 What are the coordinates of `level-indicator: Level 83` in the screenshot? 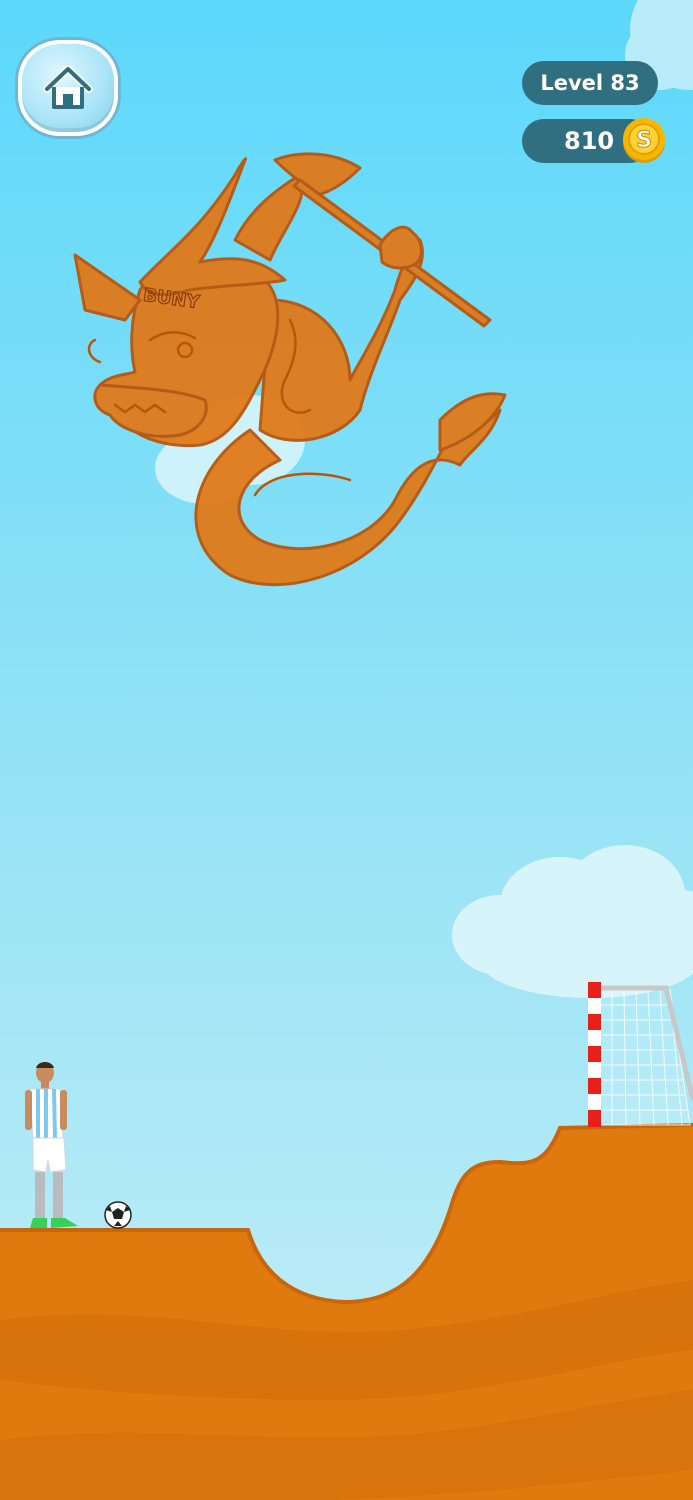 It's located at (590, 83).